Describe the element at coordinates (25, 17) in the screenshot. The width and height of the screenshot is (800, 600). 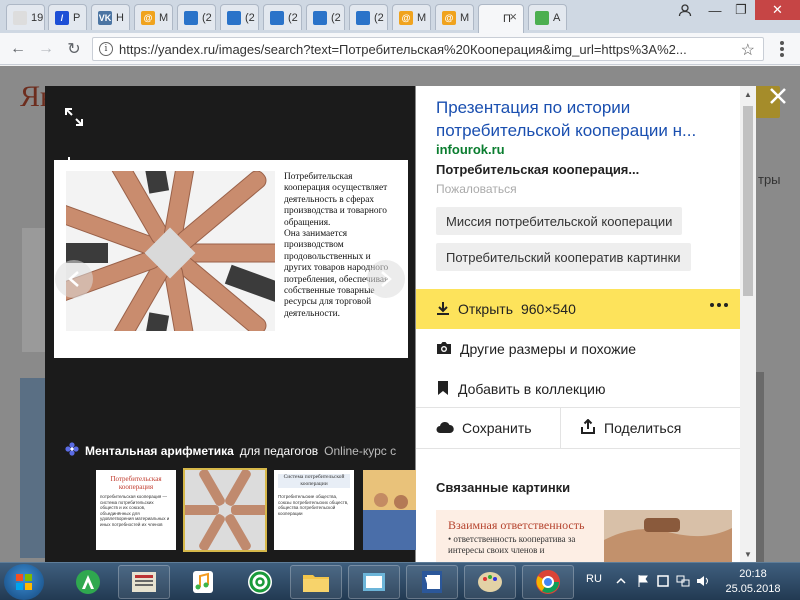
I see `browser-tab: 19` at that location.